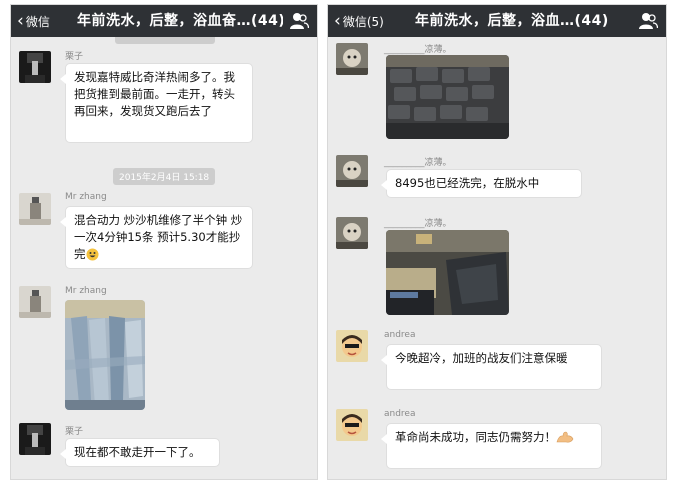 The height and width of the screenshot is (487, 695). I want to click on chat-title: 年前洗水，后整，浴血奋…(44), so click(180, 21).